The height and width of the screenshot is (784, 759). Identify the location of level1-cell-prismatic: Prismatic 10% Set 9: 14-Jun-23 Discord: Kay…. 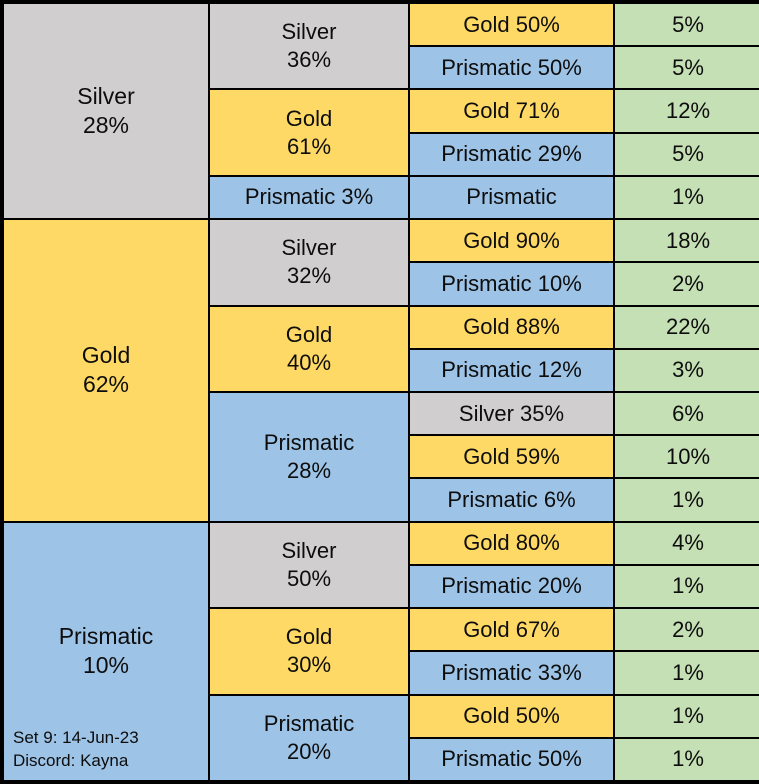
(106, 651).